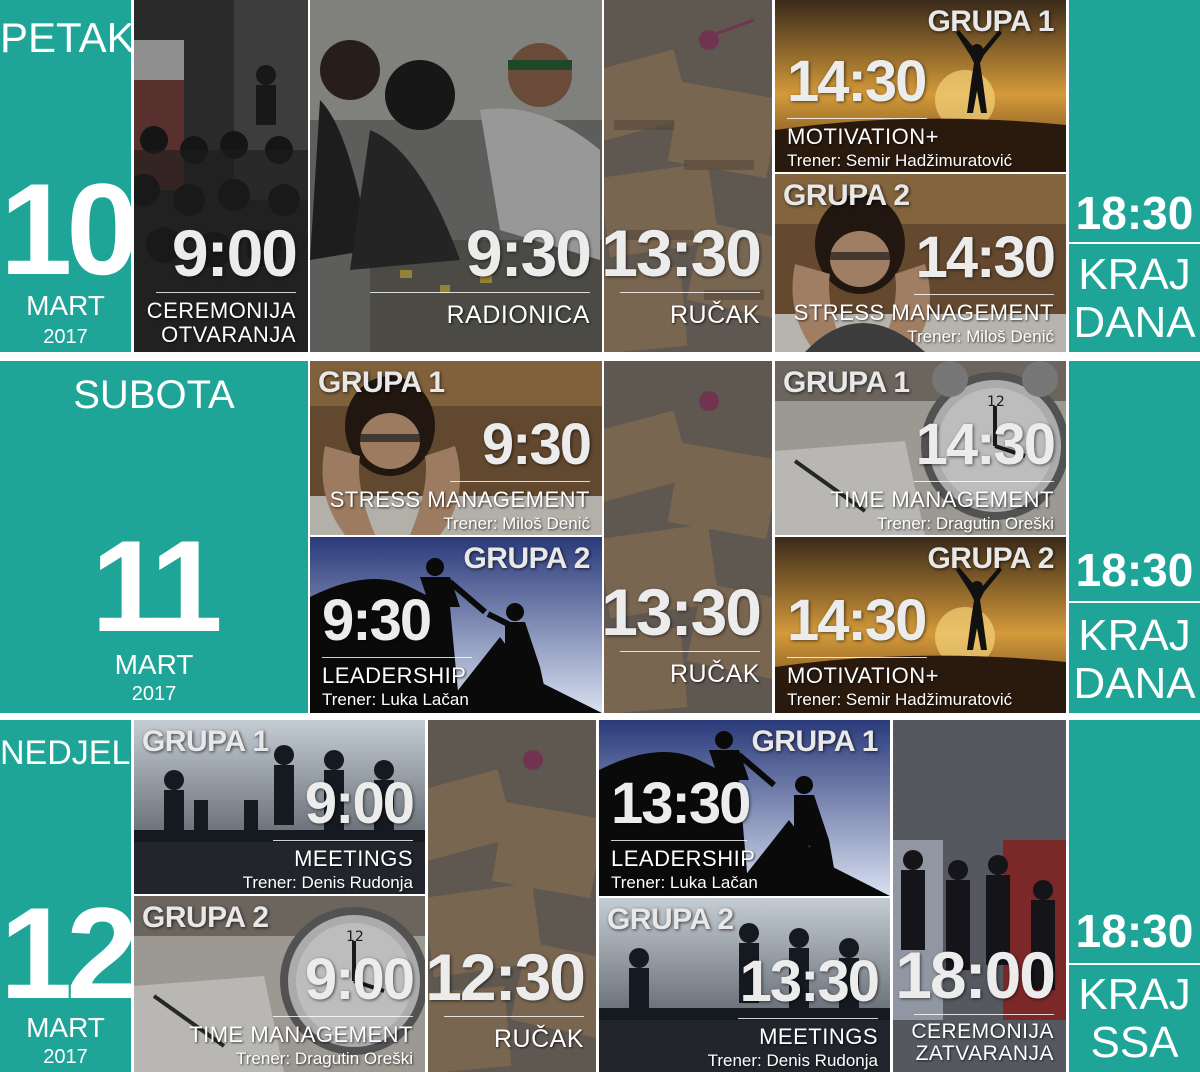 The image size is (1200, 1072). What do you see at coordinates (975, 975) in the screenshot?
I see `session-time: 18:00` at bounding box center [975, 975].